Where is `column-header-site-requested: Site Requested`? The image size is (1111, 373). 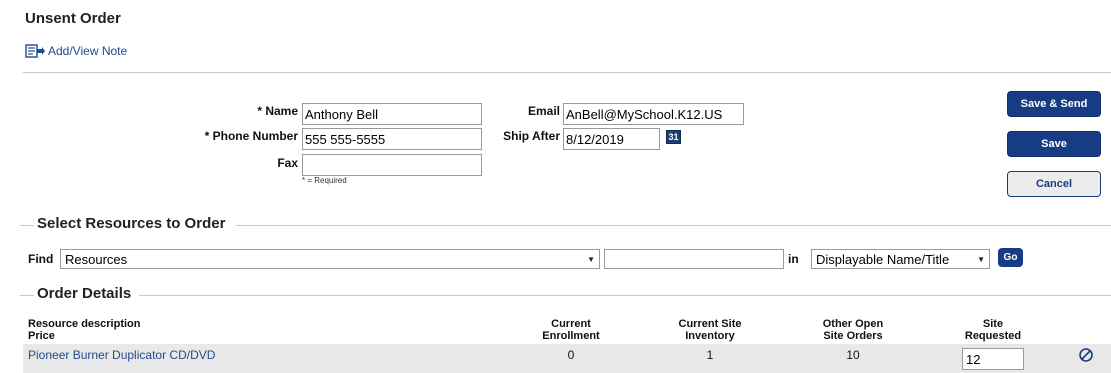 column-header-site-requested: Site Requested is located at coordinates (993, 330).